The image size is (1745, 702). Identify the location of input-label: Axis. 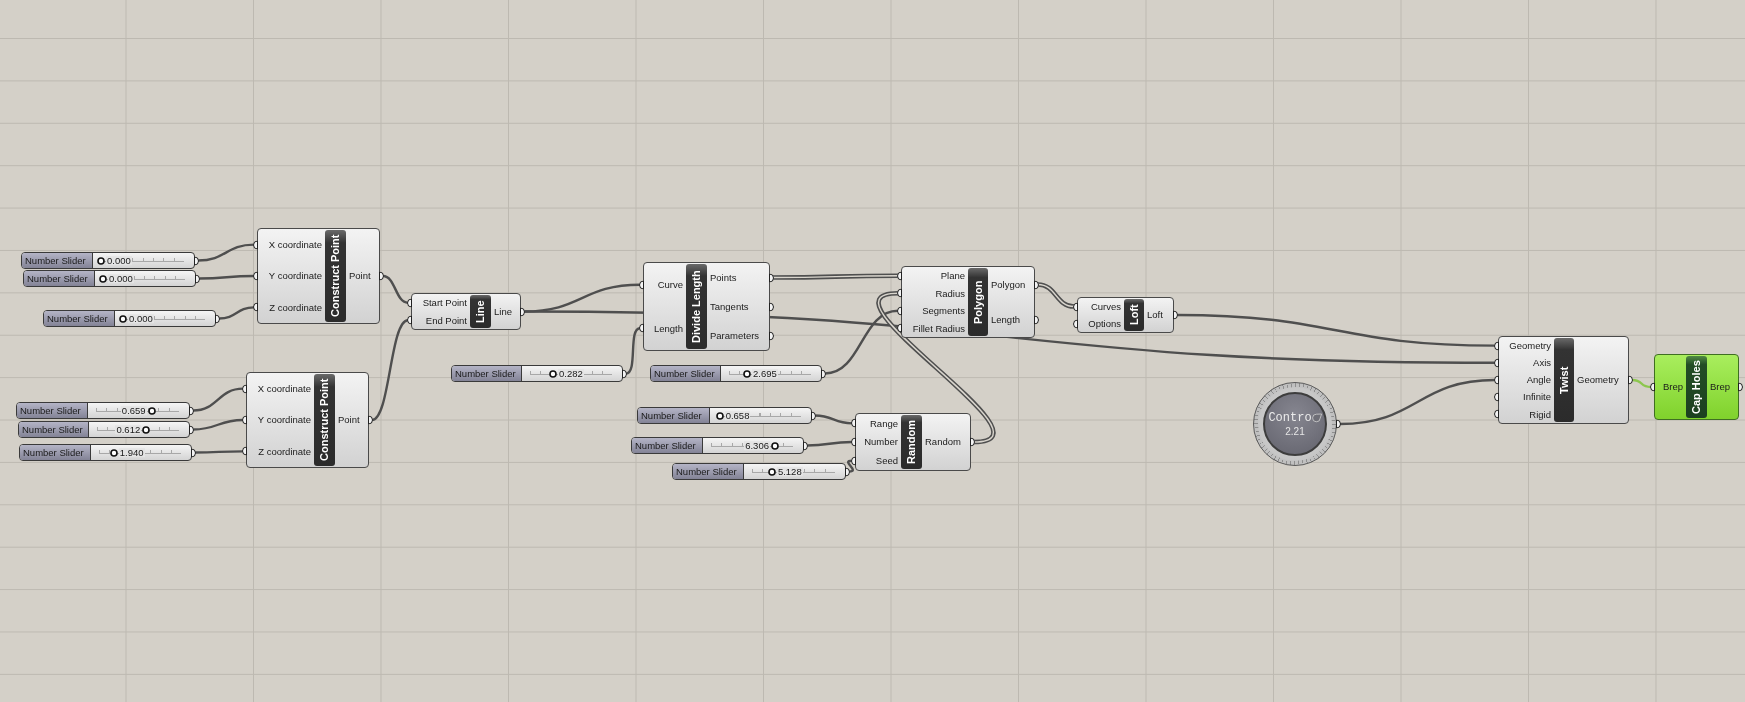
(1542, 363).